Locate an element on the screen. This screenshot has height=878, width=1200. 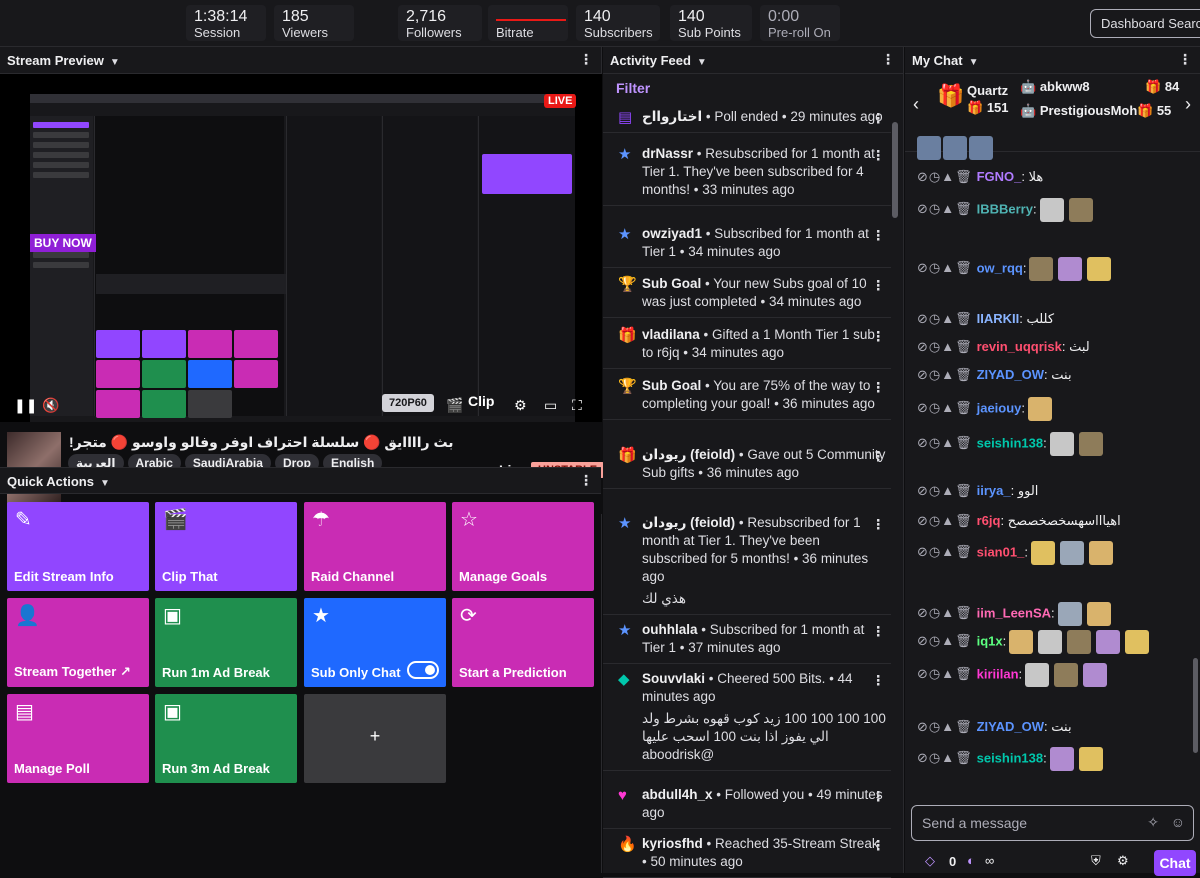
raid-channel-button: ☂ Raid Channel is located at coordinates (375, 546).